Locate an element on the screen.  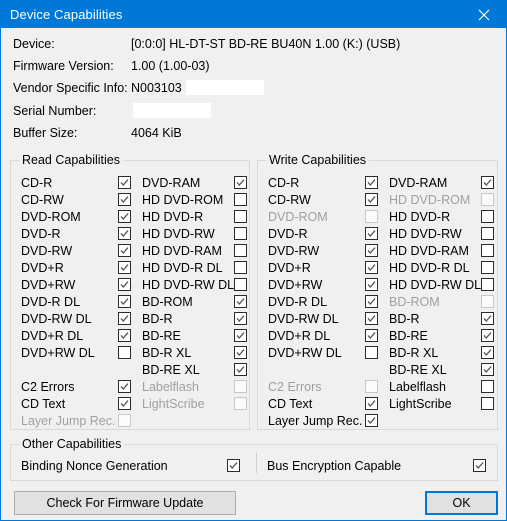
close-icon is located at coordinates (484, 14).